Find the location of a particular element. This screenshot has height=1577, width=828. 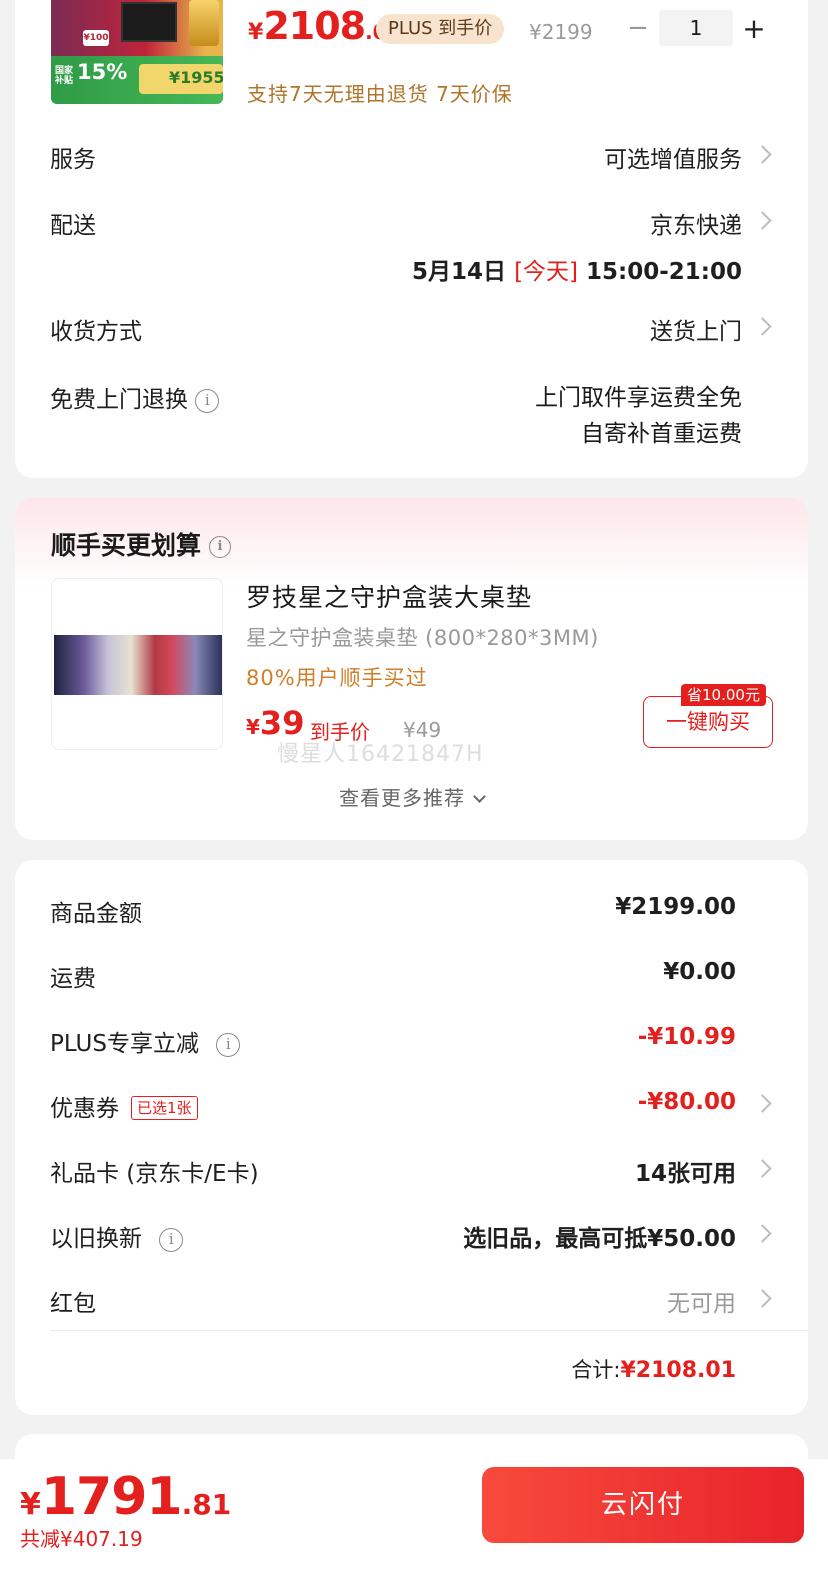

gift-card-value: 14张可用 is located at coordinates (685, 1174).